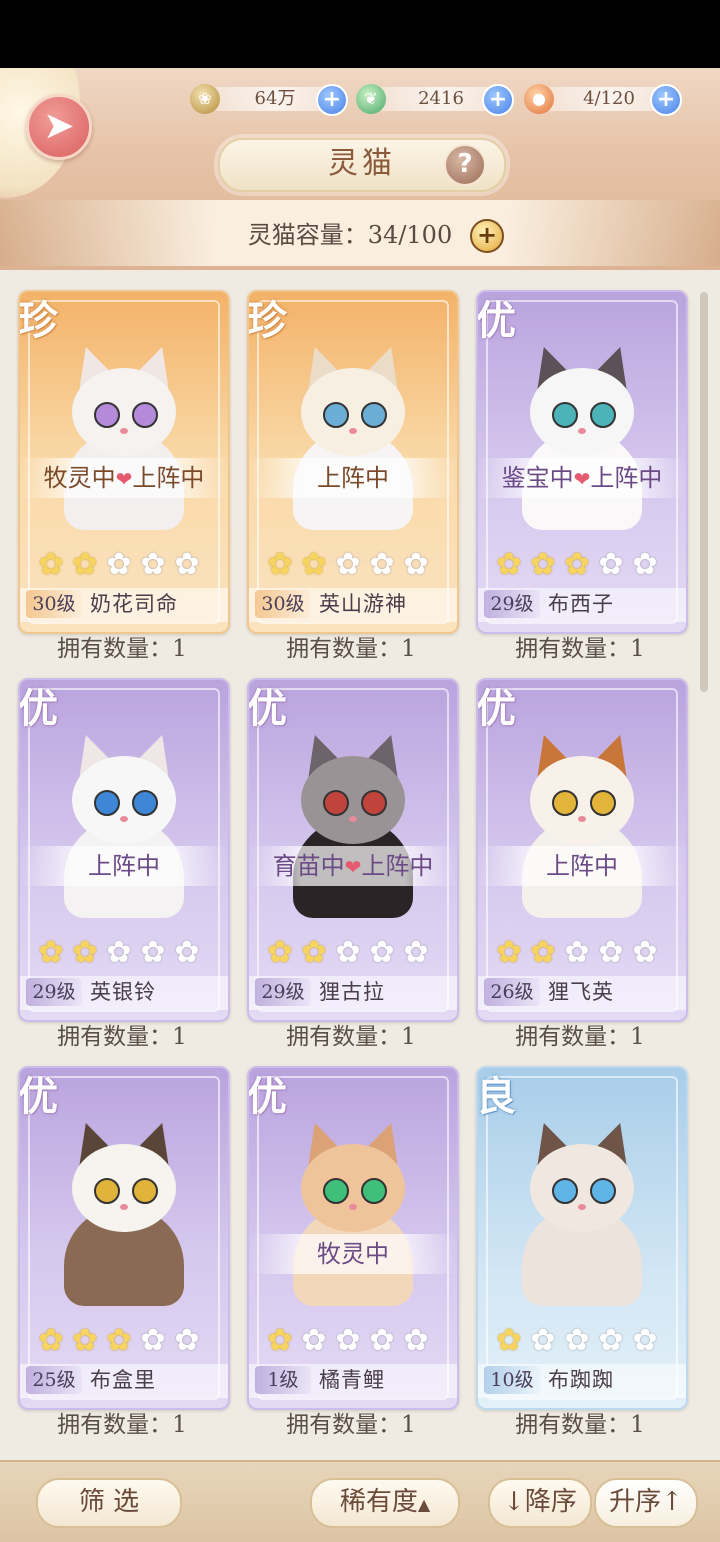  I want to click on status-text: 育苗中❤上阵中, so click(353, 866).